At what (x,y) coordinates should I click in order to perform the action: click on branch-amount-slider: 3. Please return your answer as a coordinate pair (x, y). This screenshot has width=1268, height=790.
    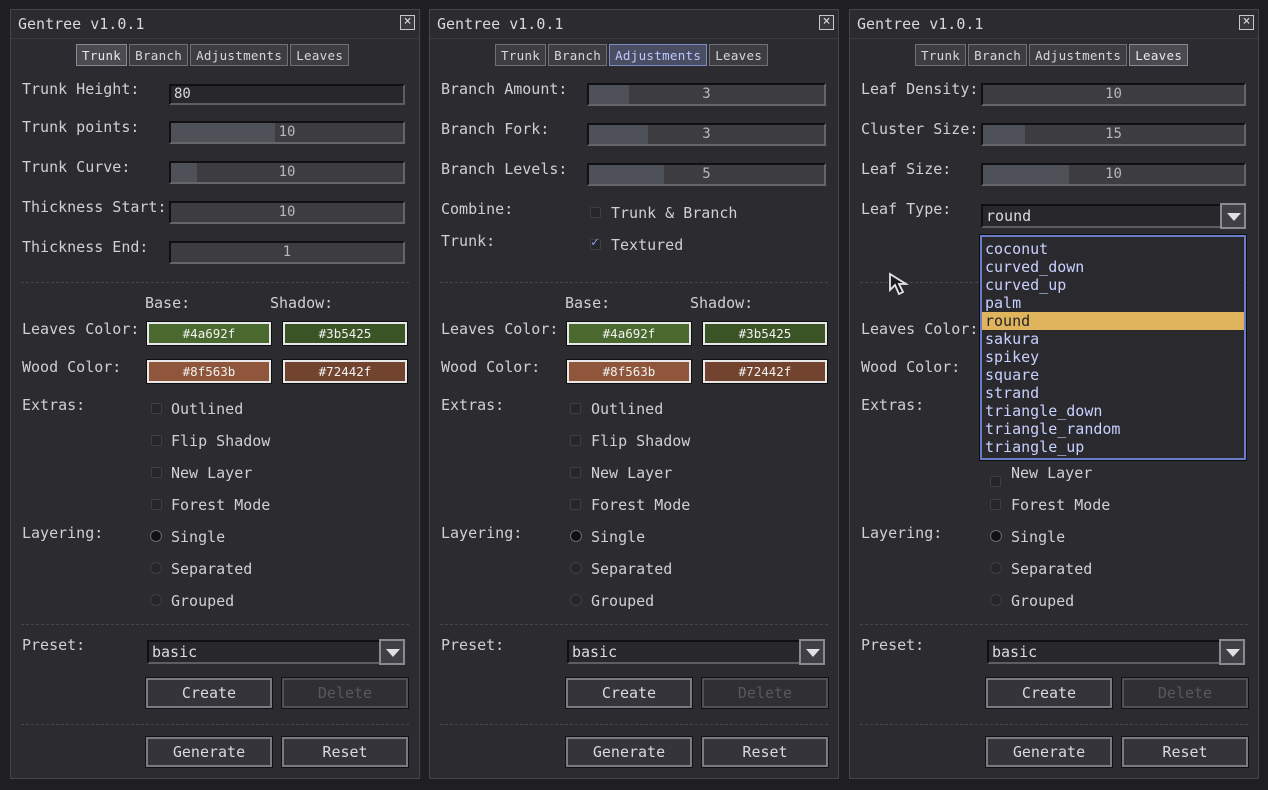
    Looking at the image, I should click on (706, 94).